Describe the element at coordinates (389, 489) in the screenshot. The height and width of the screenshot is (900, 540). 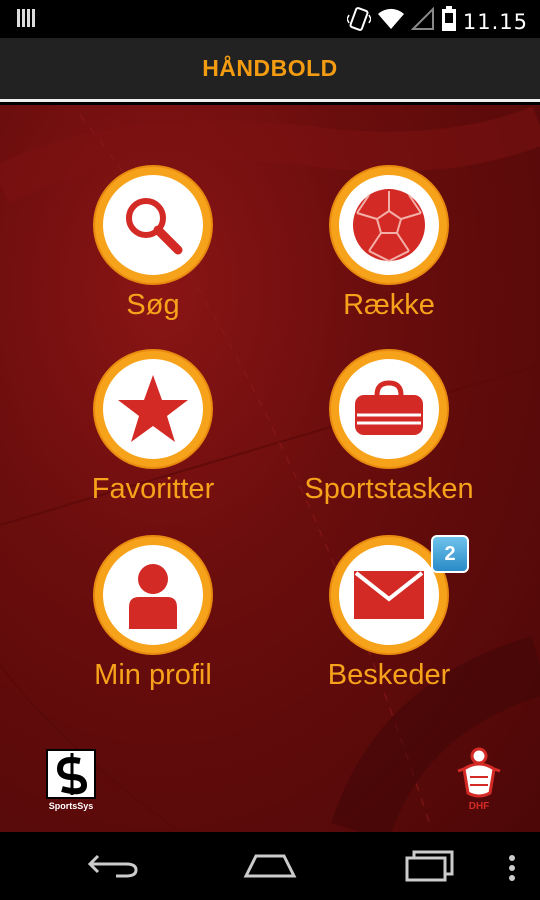
I see `menu-item-label: Sportstasken` at that location.